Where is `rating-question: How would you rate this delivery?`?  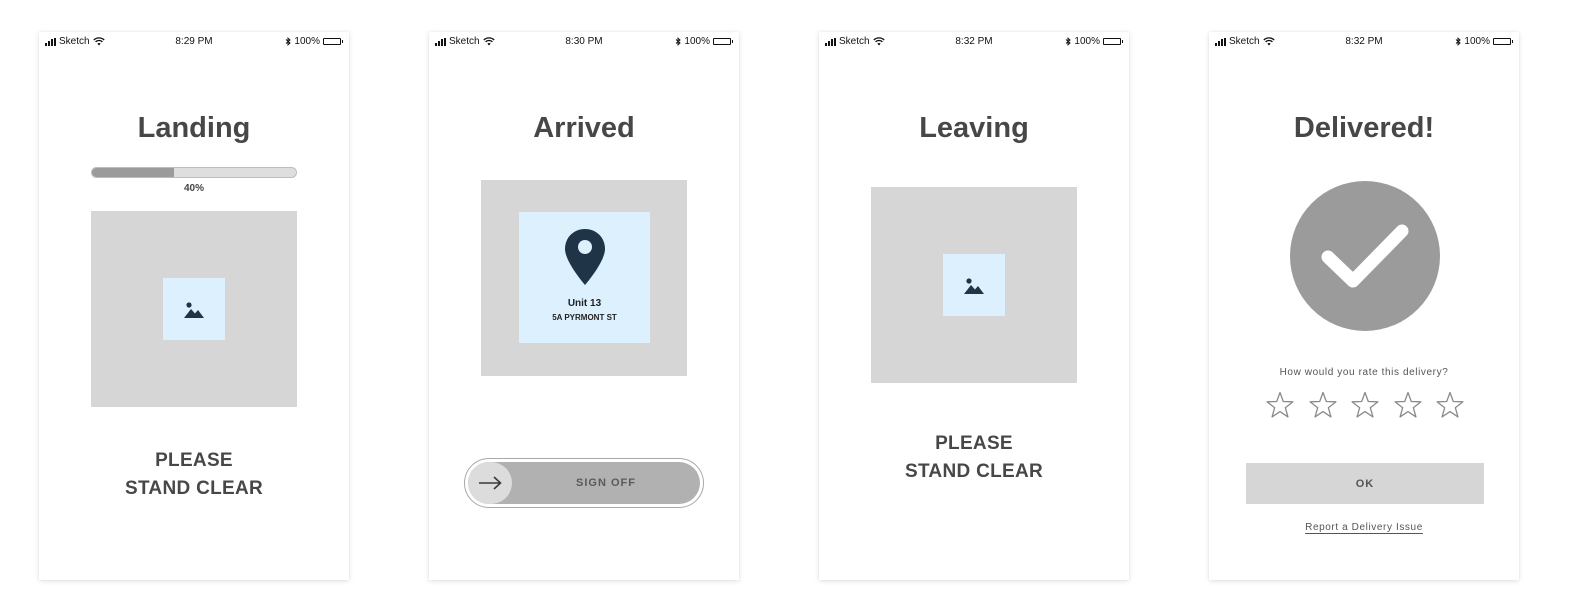
rating-question: How would you rate this delivery? is located at coordinates (1364, 372).